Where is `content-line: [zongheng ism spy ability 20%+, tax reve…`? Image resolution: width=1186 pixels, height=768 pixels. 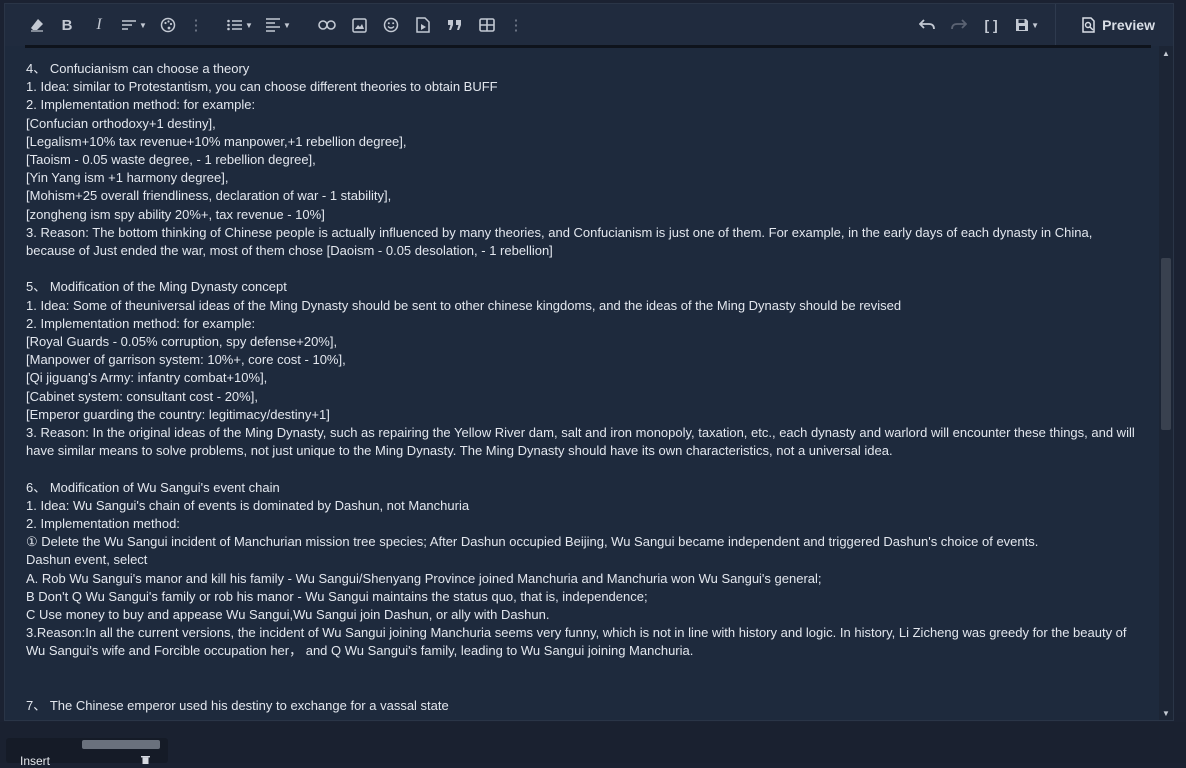
content-line: [zongheng ism spy ability 20%+, tax reve… is located at coordinates (175, 214).